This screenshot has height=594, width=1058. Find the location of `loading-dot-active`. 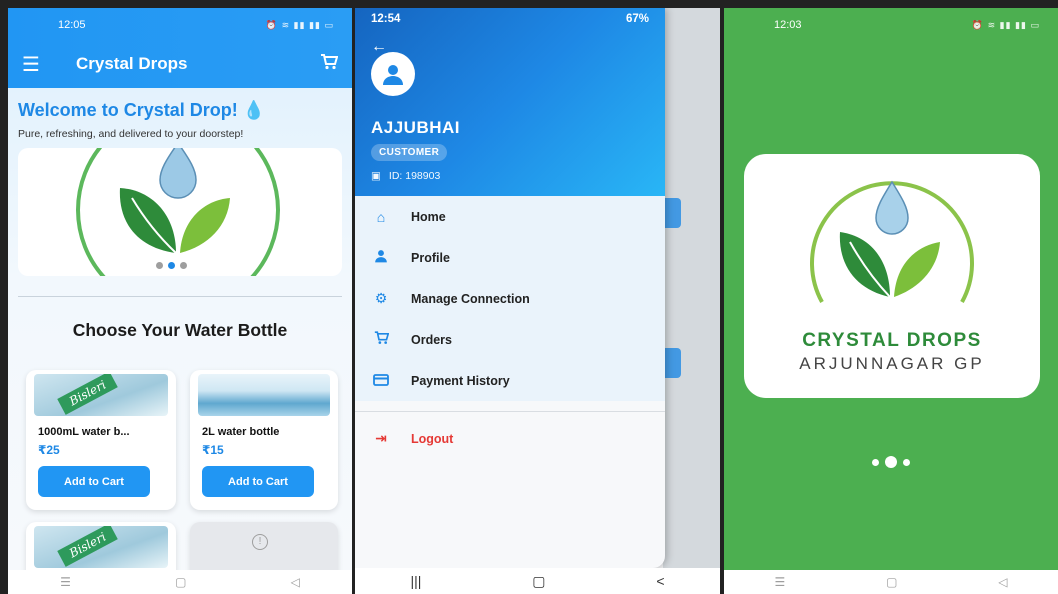

loading-dot-active is located at coordinates (891, 462).